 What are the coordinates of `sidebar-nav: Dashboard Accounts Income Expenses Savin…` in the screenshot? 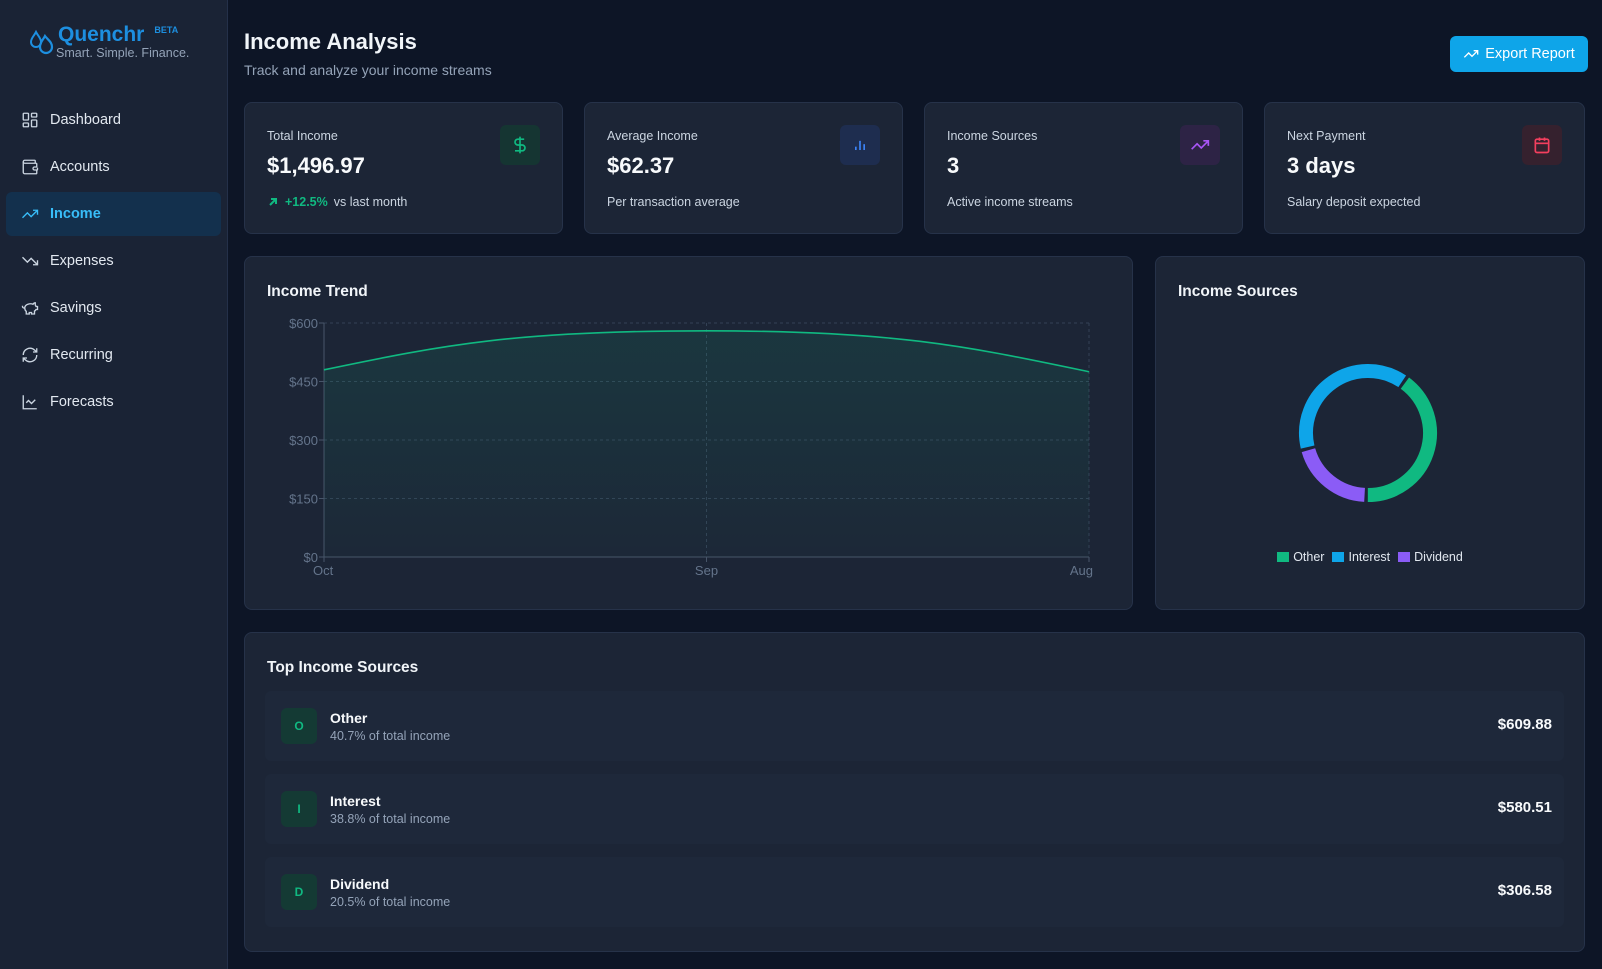 It's located at (113, 262).